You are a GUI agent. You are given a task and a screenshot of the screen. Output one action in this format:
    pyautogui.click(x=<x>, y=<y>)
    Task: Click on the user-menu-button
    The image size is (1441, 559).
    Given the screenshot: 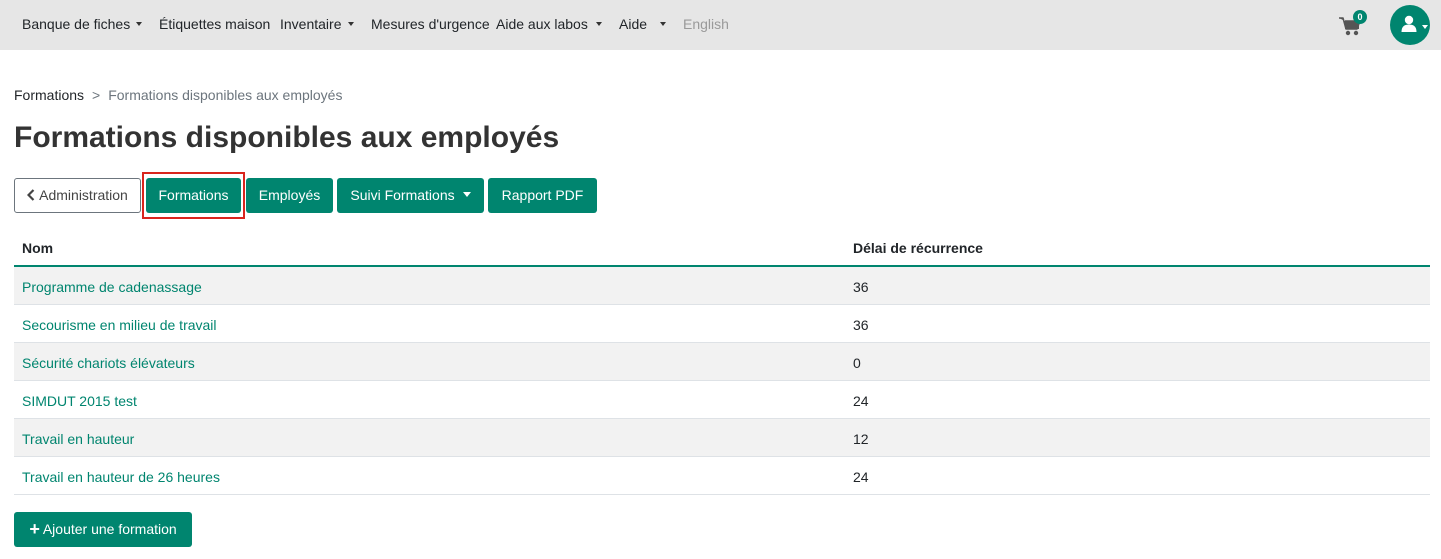 What is the action you would take?
    pyautogui.click(x=1410, y=25)
    